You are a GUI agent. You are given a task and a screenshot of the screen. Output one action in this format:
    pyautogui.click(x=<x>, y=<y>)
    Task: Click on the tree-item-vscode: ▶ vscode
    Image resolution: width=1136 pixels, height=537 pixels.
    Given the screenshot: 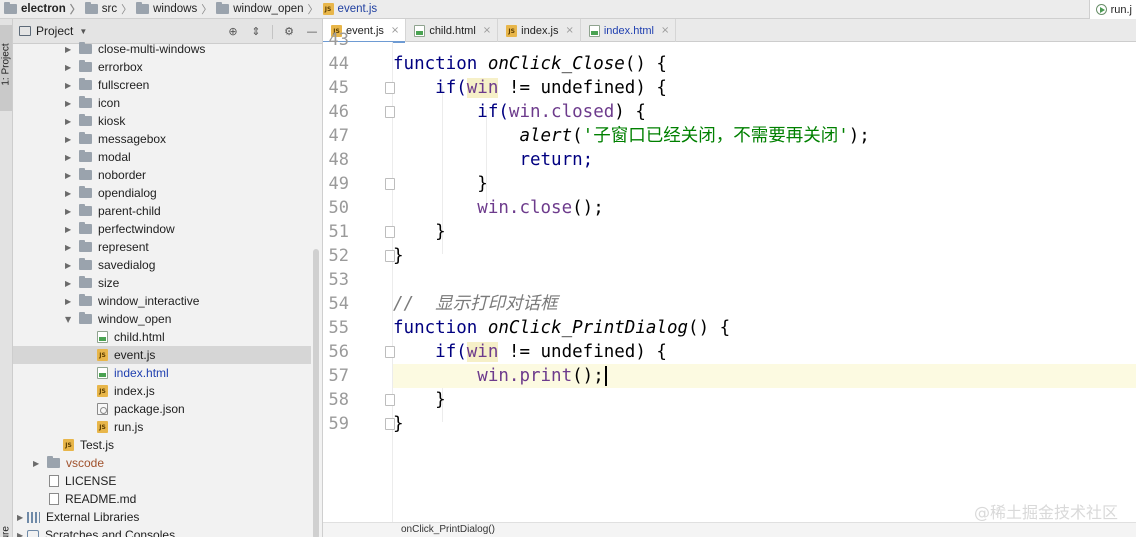 What is the action you would take?
    pyautogui.click(x=162, y=463)
    